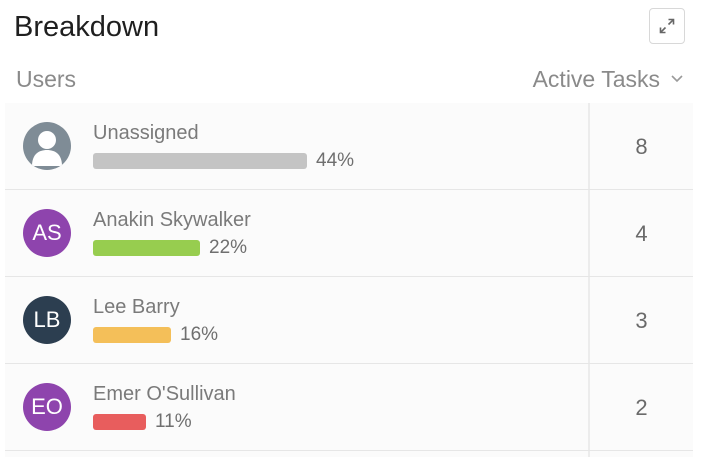 This screenshot has width=704, height=457. Describe the element at coordinates (136, 307) in the screenshot. I see `user-name: Lee Barry` at that location.